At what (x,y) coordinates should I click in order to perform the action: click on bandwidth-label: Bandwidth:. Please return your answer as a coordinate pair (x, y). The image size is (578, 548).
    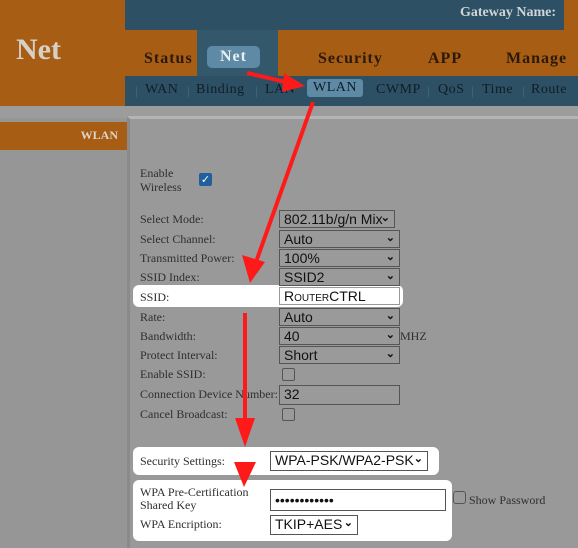
    Looking at the image, I should click on (168, 336).